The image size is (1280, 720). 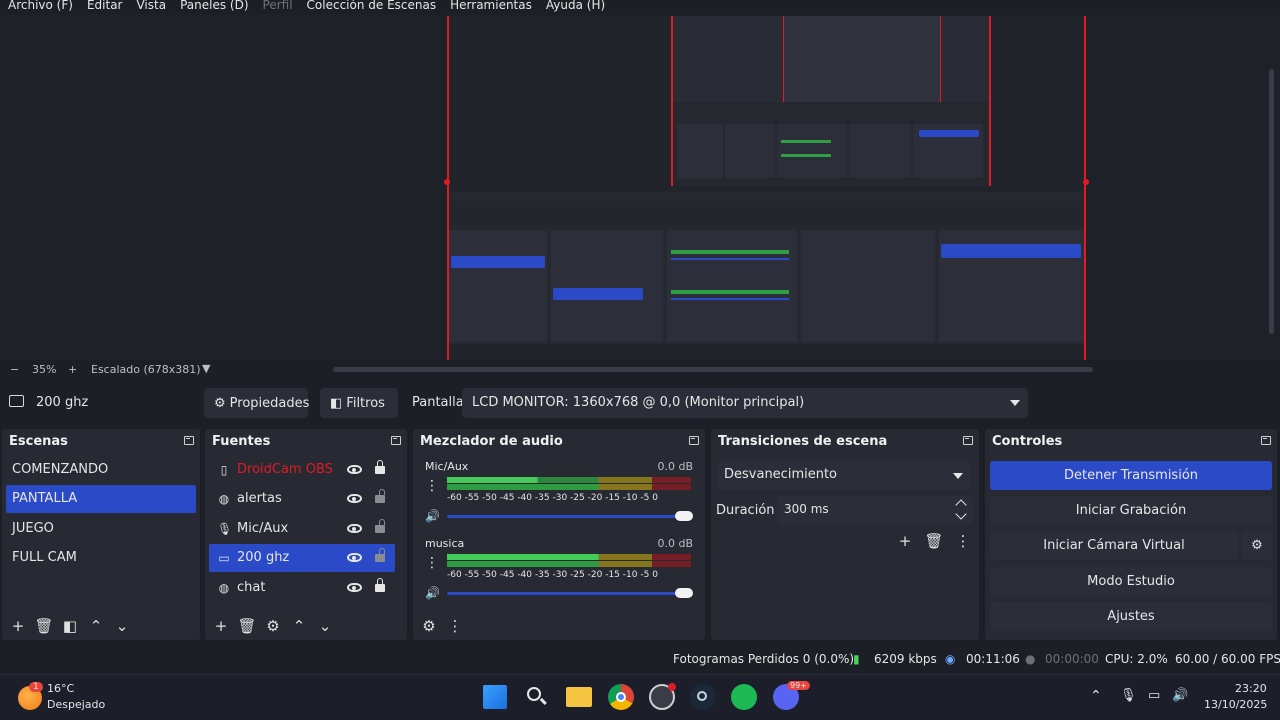 What do you see at coordinates (662, 696) in the screenshot?
I see `obs-icon` at bounding box center [662, 696].